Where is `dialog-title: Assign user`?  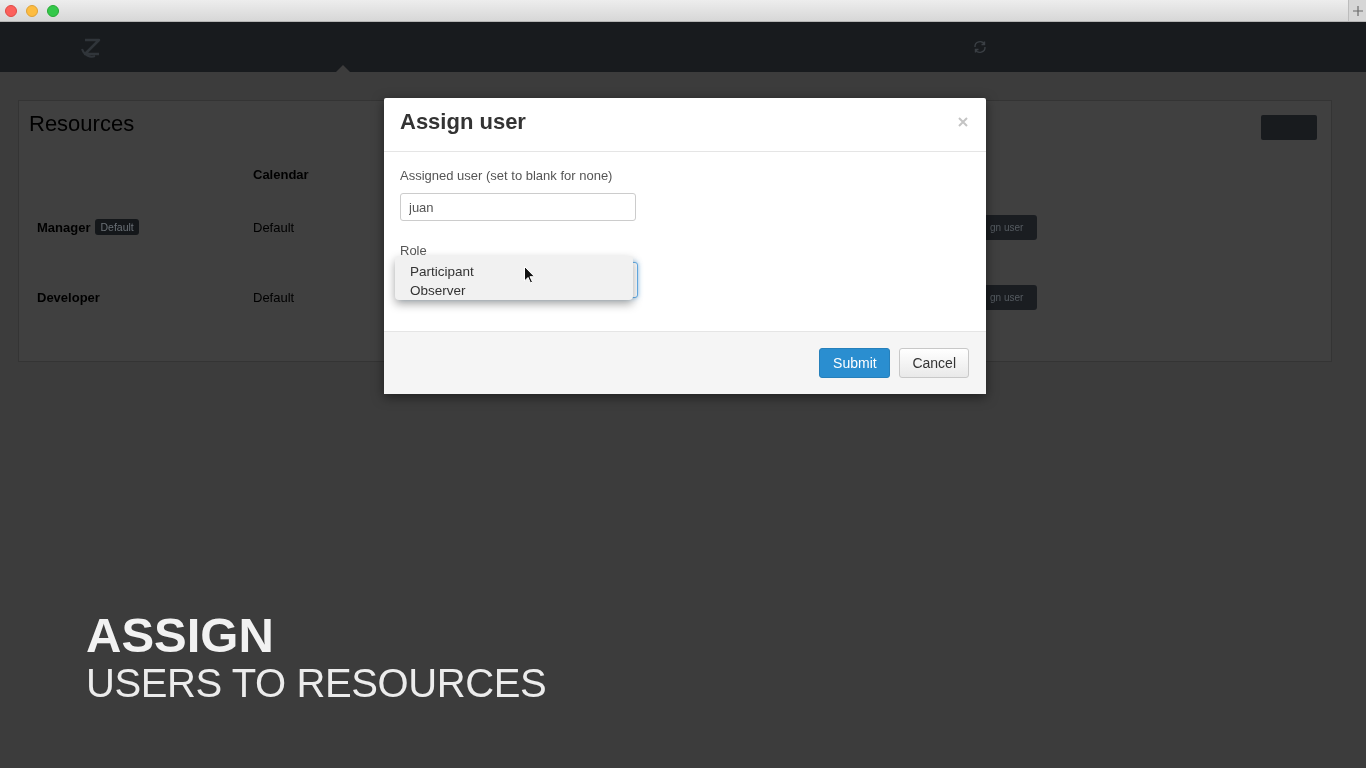 dialog-title: Assign user is located at coordinates (463, 121).